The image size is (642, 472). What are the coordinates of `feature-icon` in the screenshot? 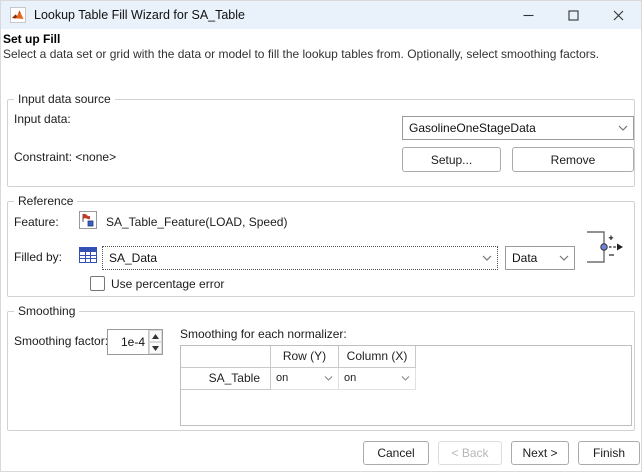 It's located at (88, 220).